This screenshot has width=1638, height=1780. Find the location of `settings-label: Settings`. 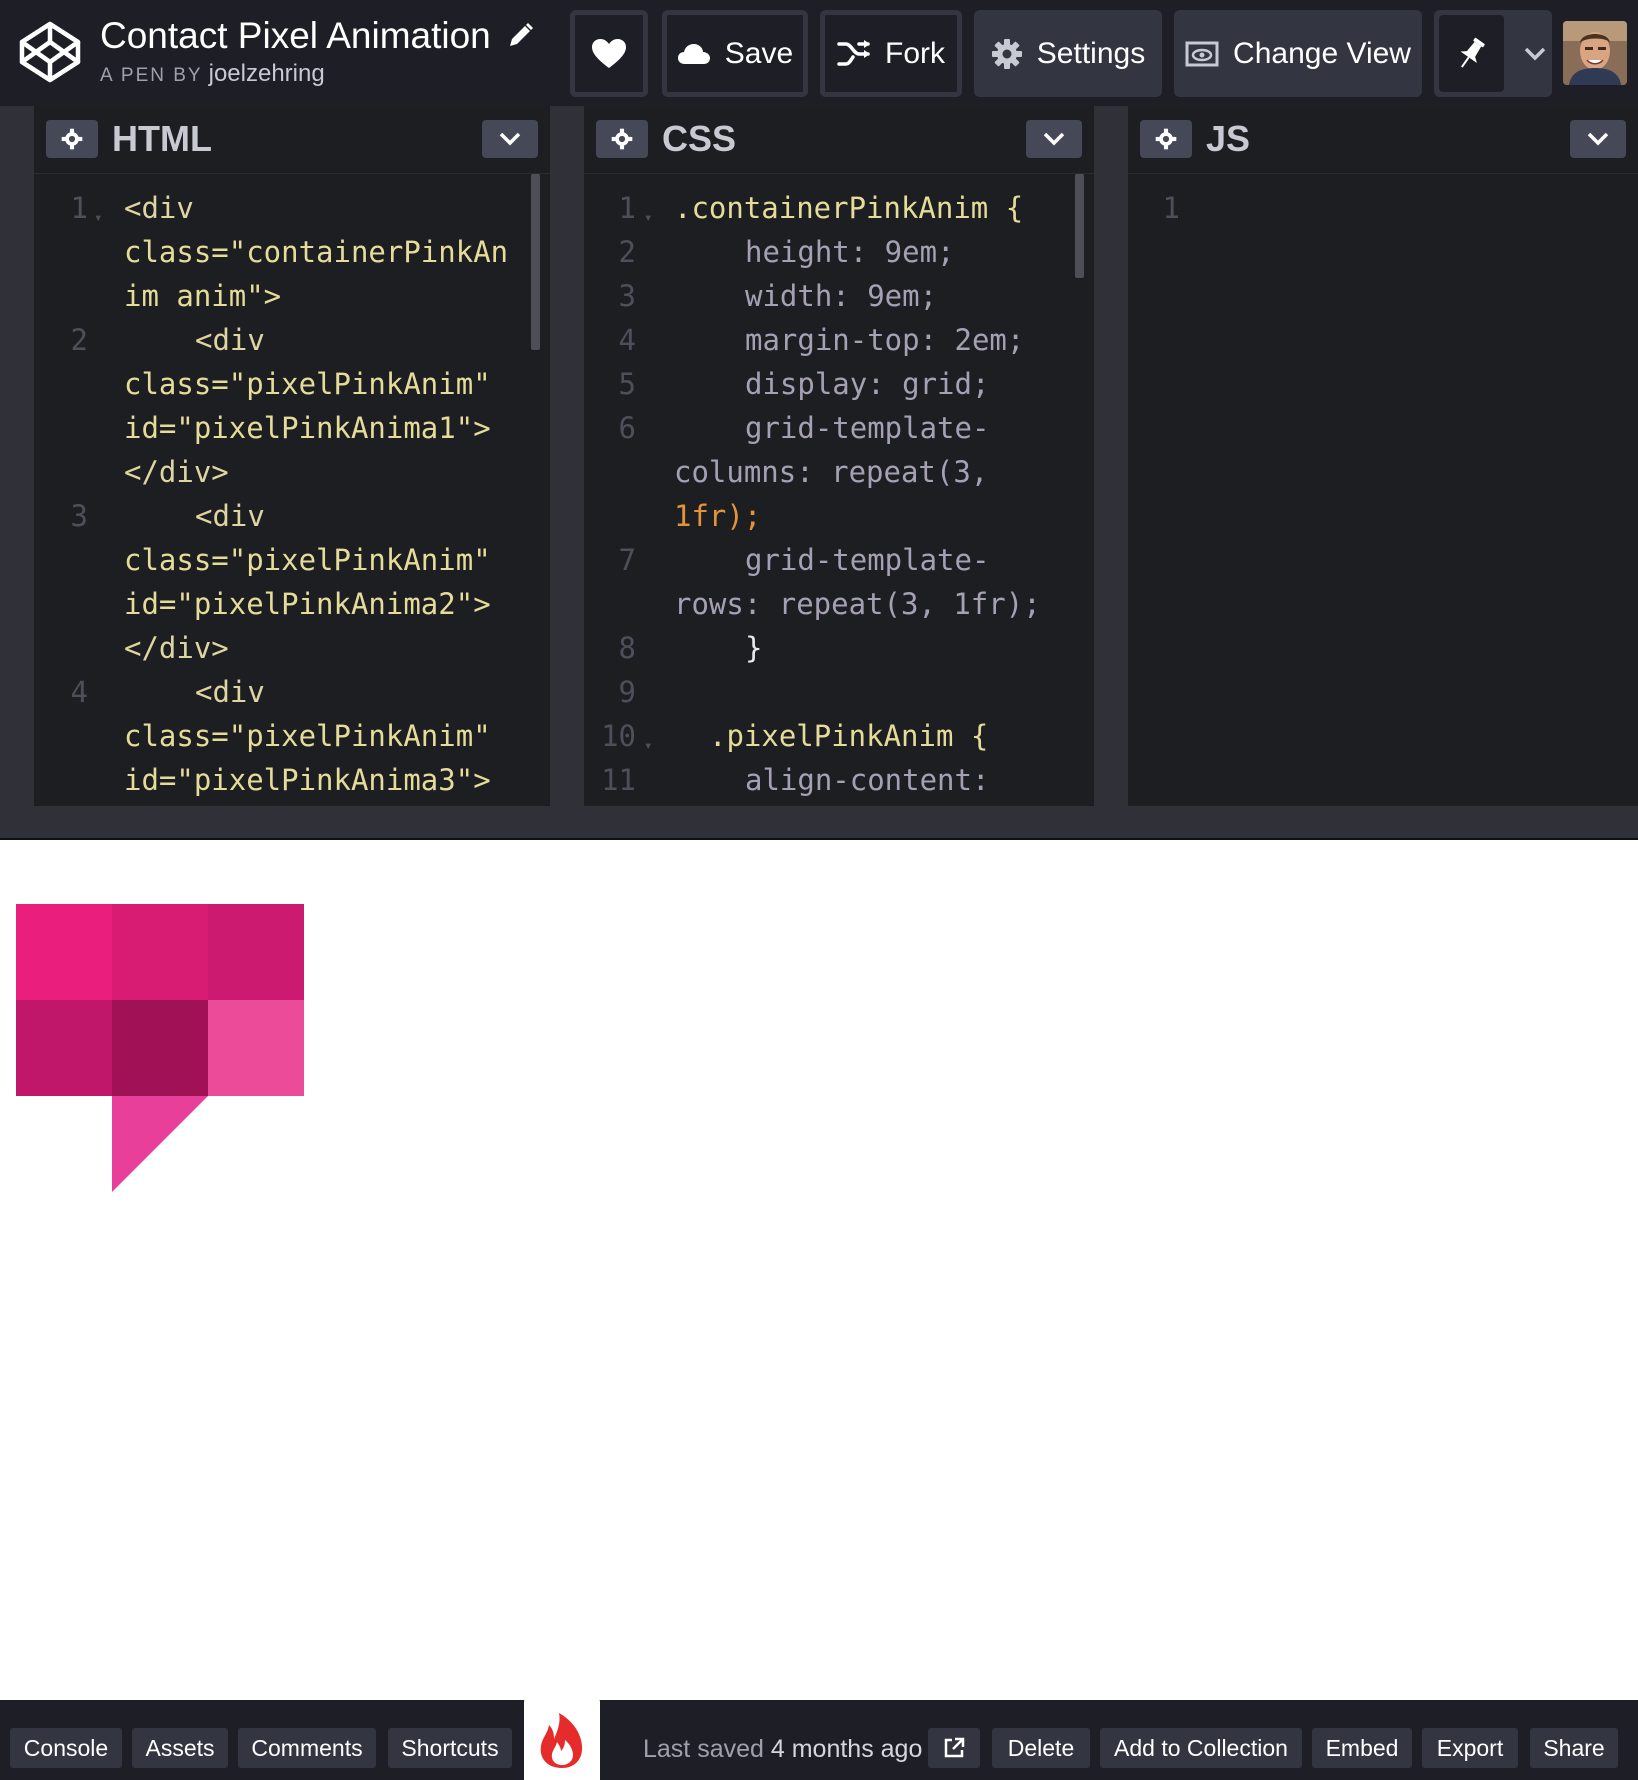

settings-label: Settings is located at coordinates (1091, 53).